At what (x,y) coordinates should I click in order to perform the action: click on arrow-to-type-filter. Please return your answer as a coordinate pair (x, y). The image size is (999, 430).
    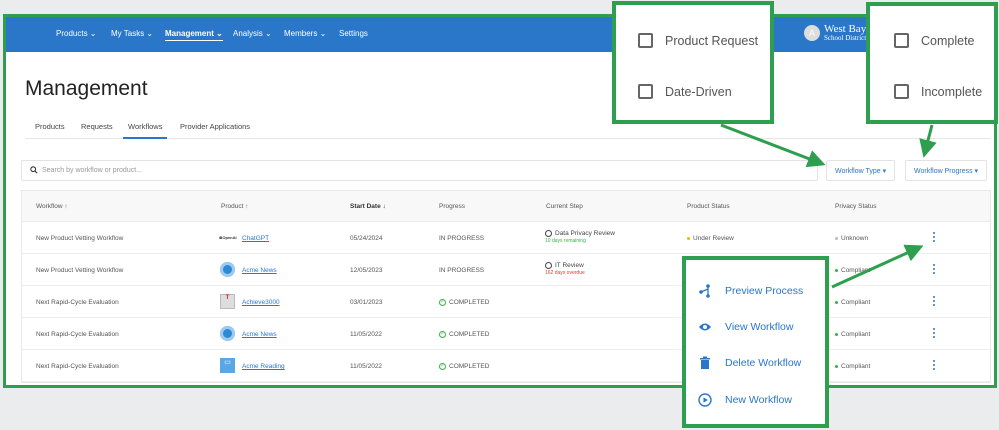
    Looking at the image, I should click on (773, 145).